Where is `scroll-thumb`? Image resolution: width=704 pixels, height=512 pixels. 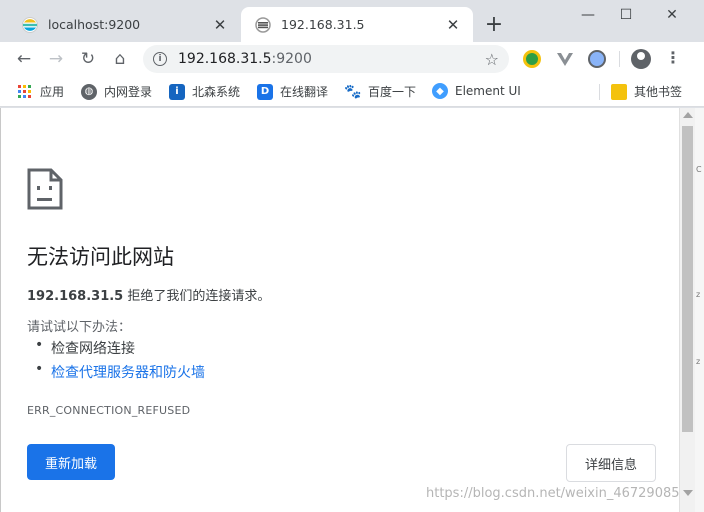 scroll-thumb is located at coordinates (687, 279).